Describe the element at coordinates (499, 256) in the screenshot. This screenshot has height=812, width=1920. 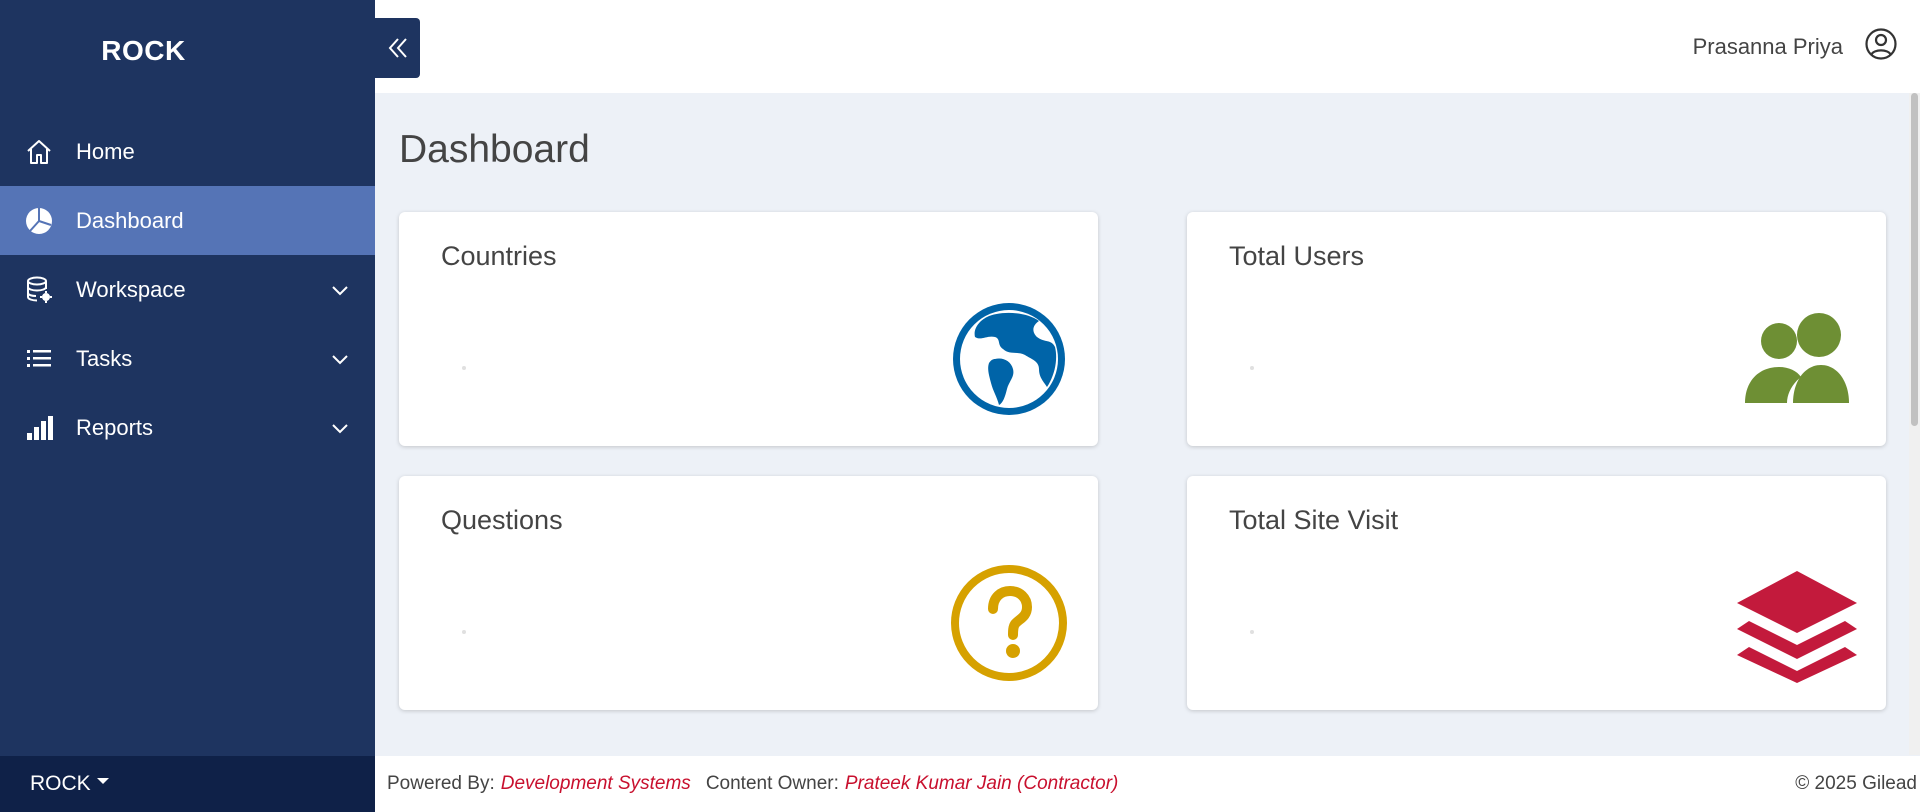
I see `card-title: Countries` at that location.